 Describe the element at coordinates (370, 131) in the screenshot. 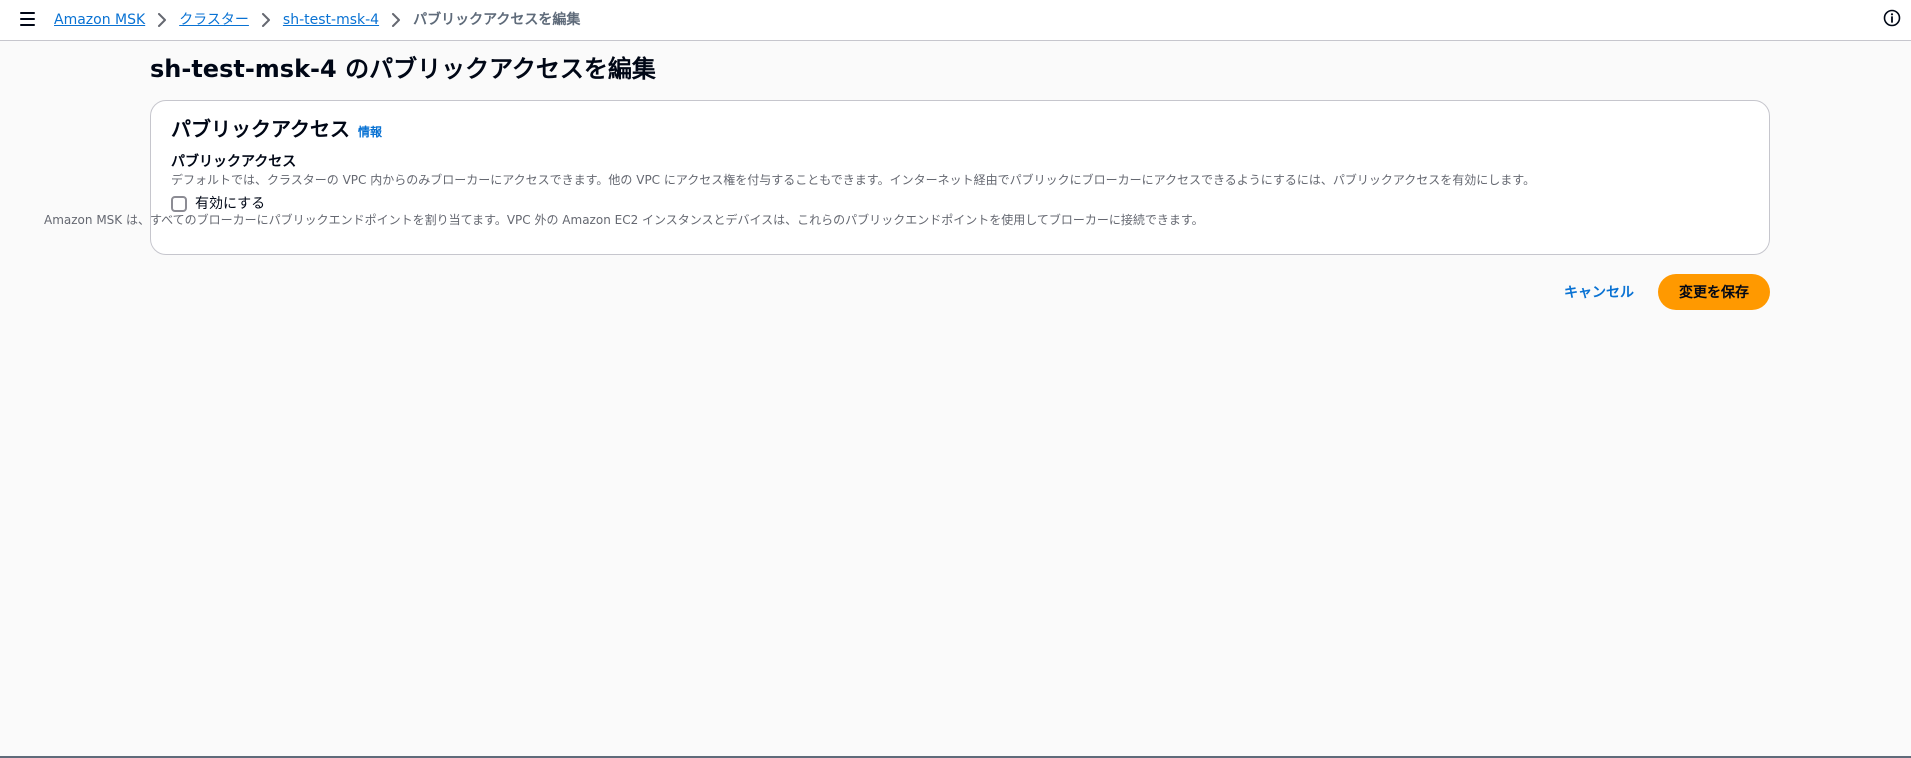

I see `info-link: 情報` at that location.